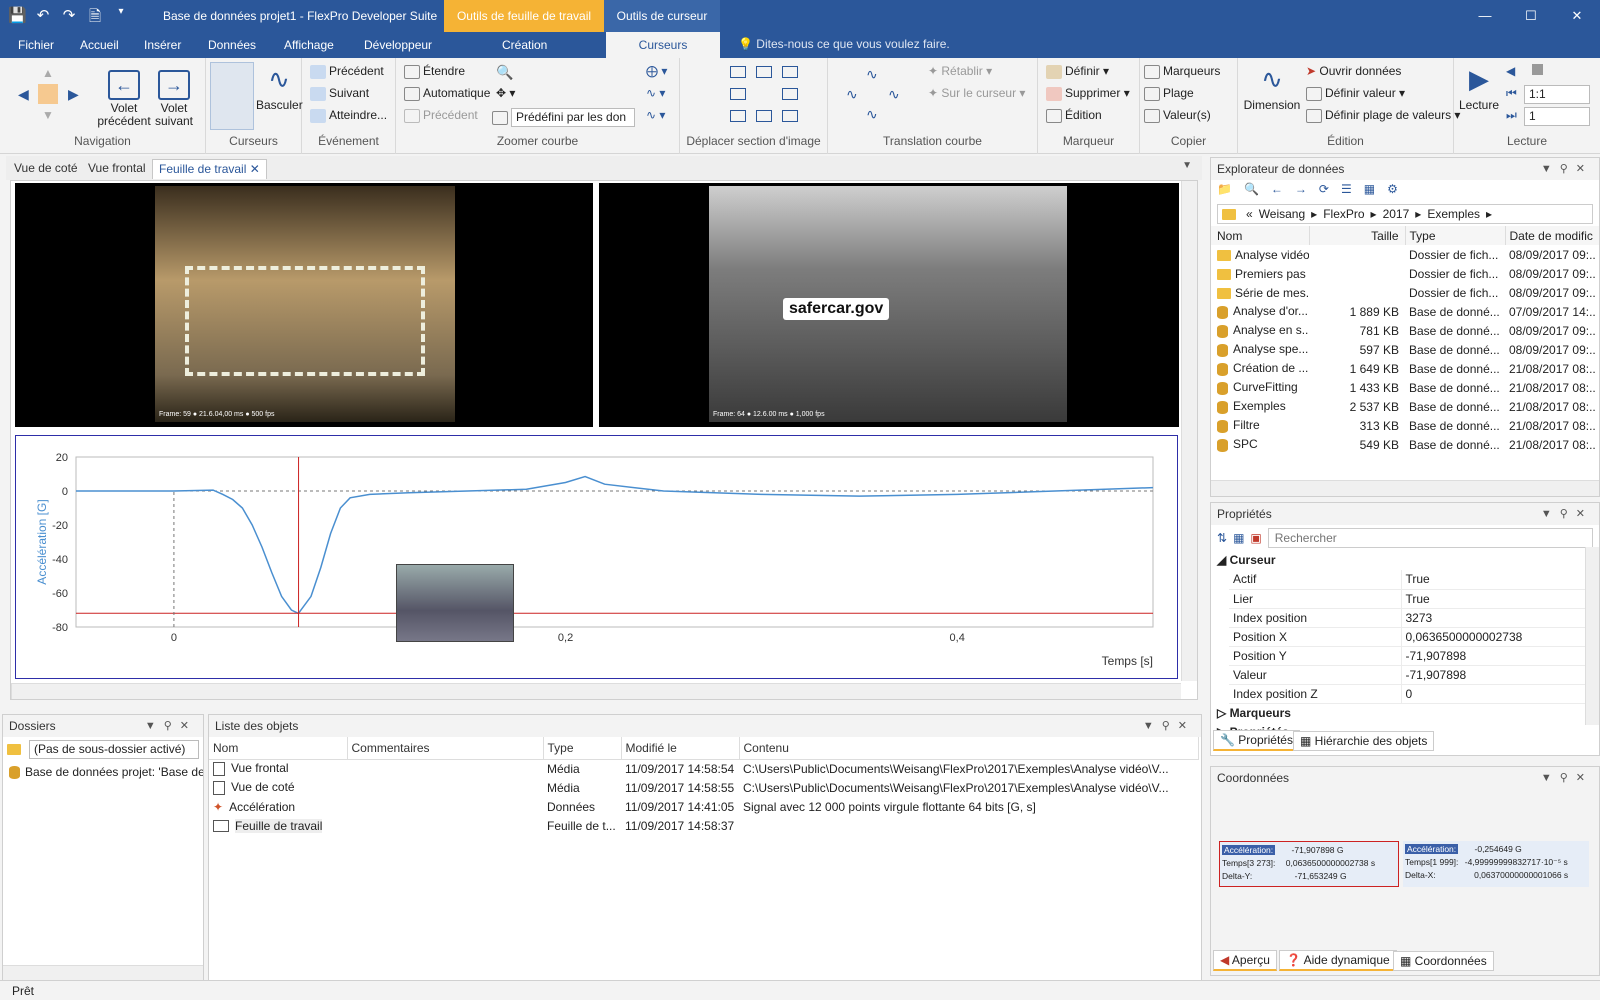 The height and width of the screenshot is (1000, 1600). What do you see at coordinates (69, 18) in the screenshot?
I see `redo-icon: ↷` at bounding box center [69, 18].